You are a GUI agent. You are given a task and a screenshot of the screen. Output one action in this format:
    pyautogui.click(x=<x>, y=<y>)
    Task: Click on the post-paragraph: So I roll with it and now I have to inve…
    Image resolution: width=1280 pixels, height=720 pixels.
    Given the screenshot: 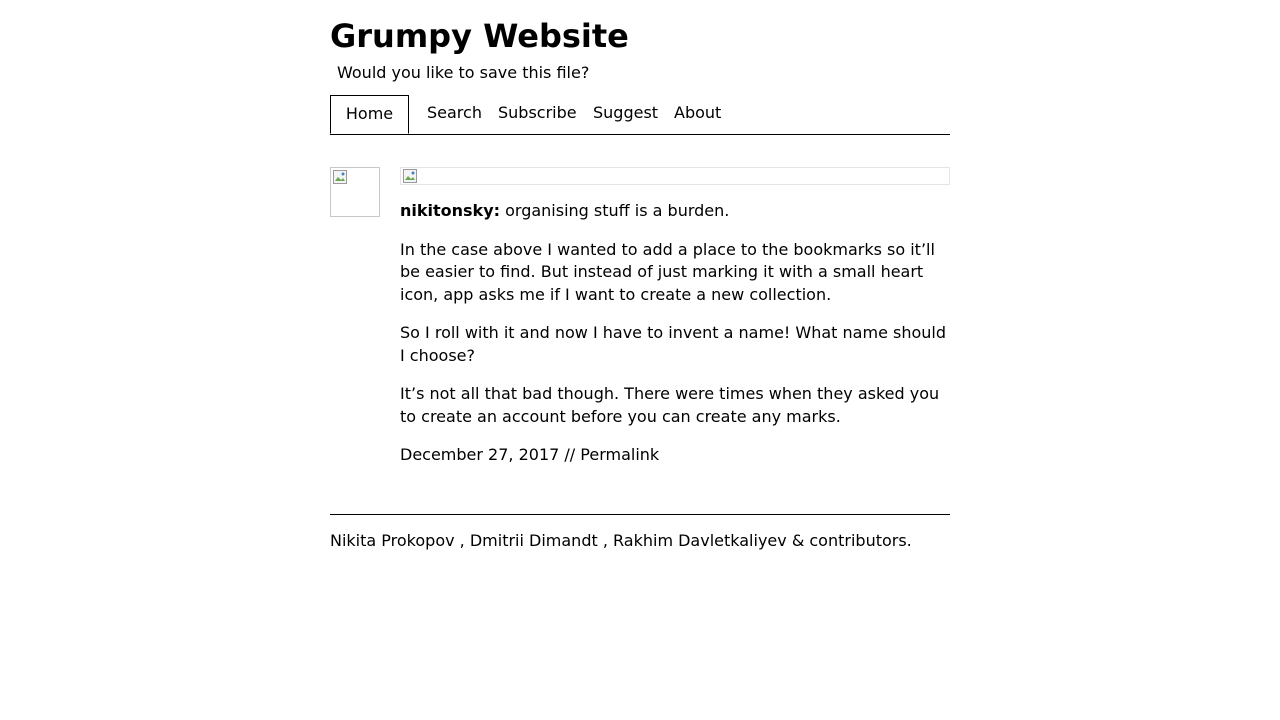 What is the action you would take?
    pyautogui.click(x=673, y=344)
    